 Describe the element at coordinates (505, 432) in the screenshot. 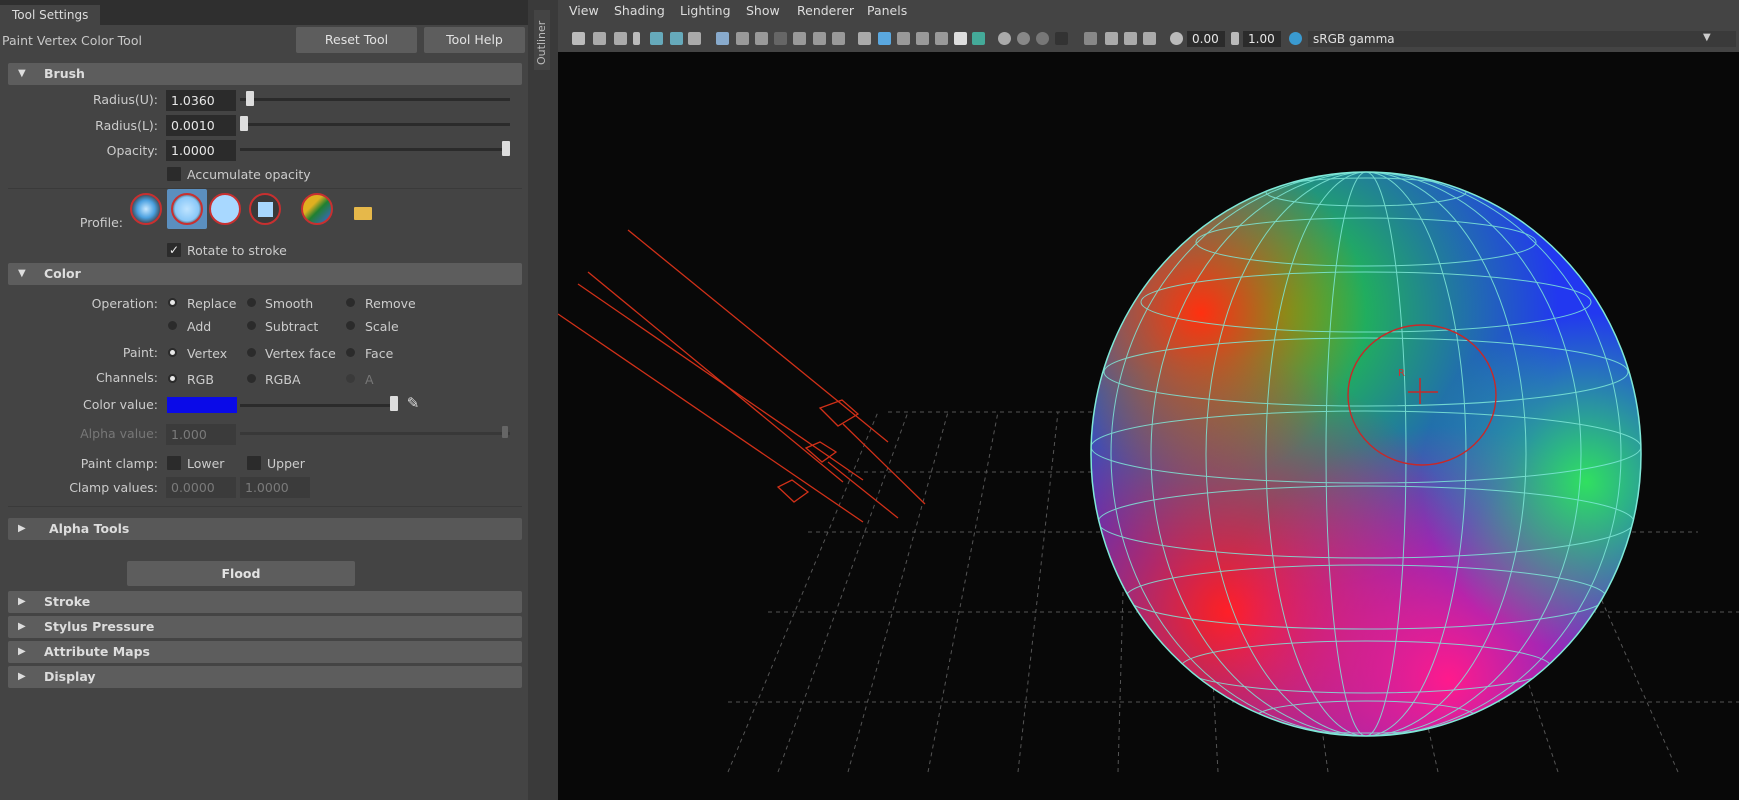

I see `alpha-value-slider-handle` at that location.